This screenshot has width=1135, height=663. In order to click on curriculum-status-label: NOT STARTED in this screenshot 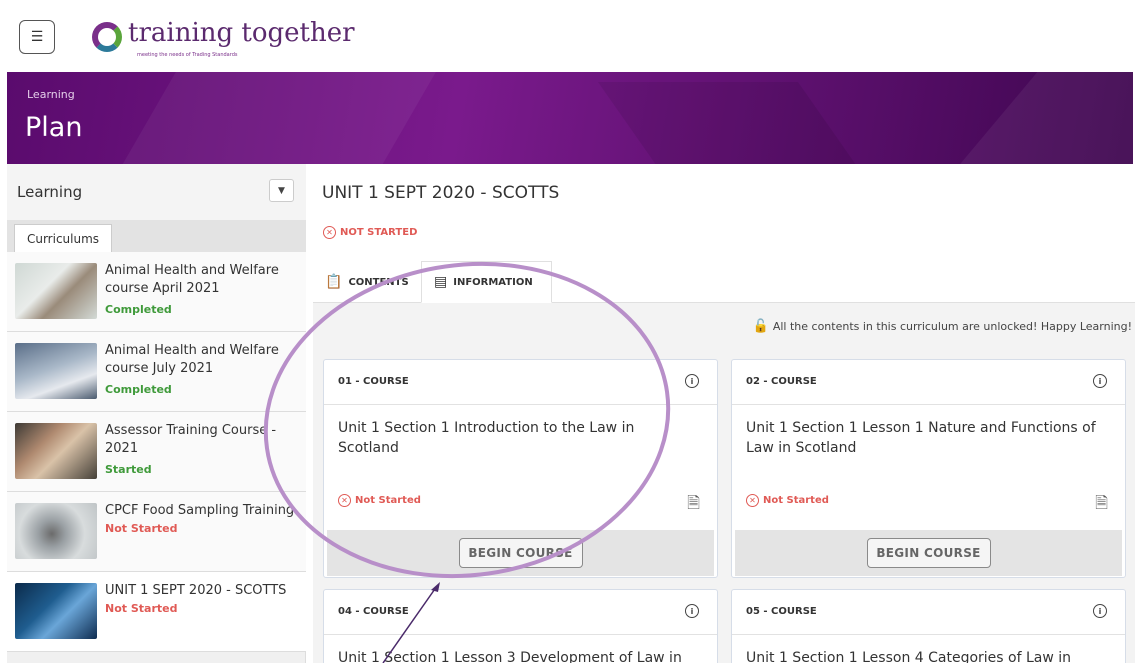, I will do `click(379, 232)`.